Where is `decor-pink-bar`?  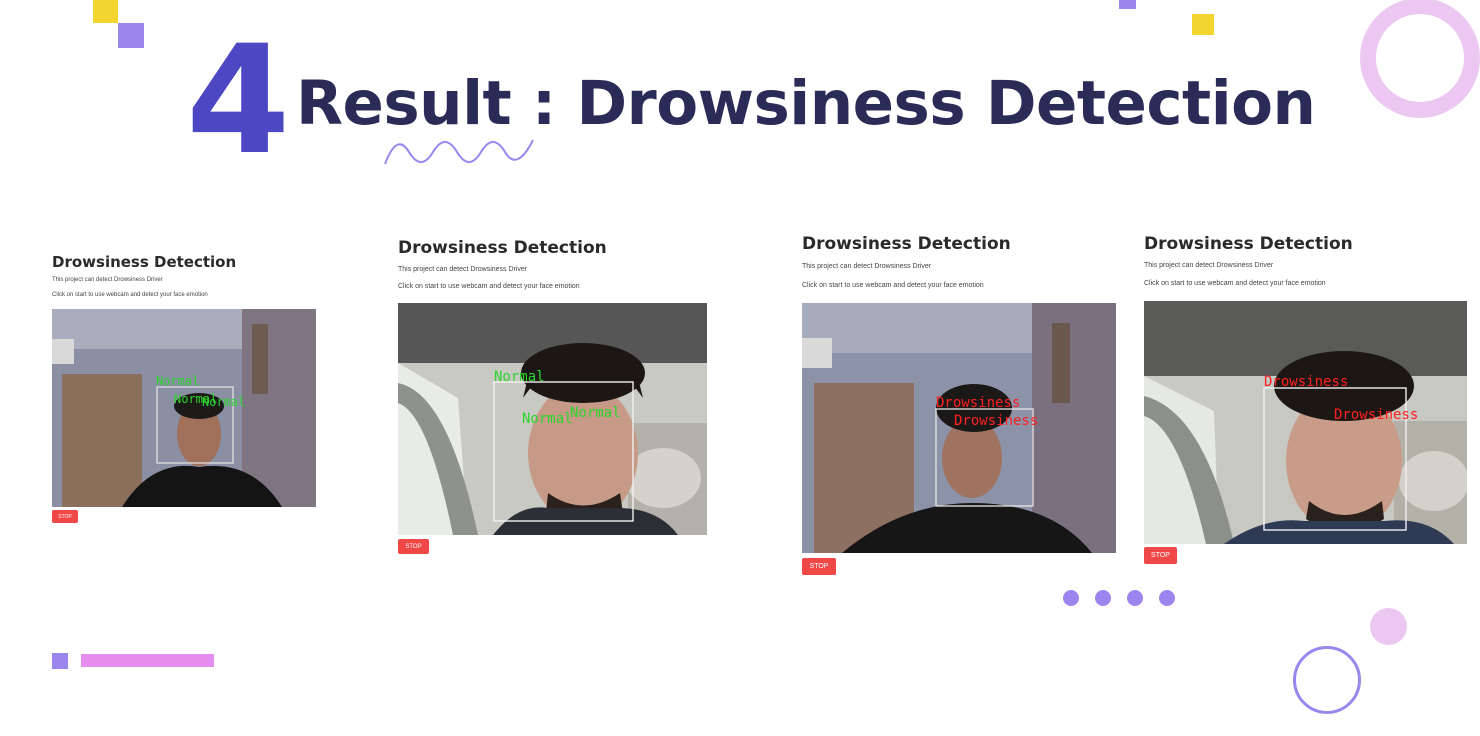
decor-pink-bar is located at coordinates (147, 660).